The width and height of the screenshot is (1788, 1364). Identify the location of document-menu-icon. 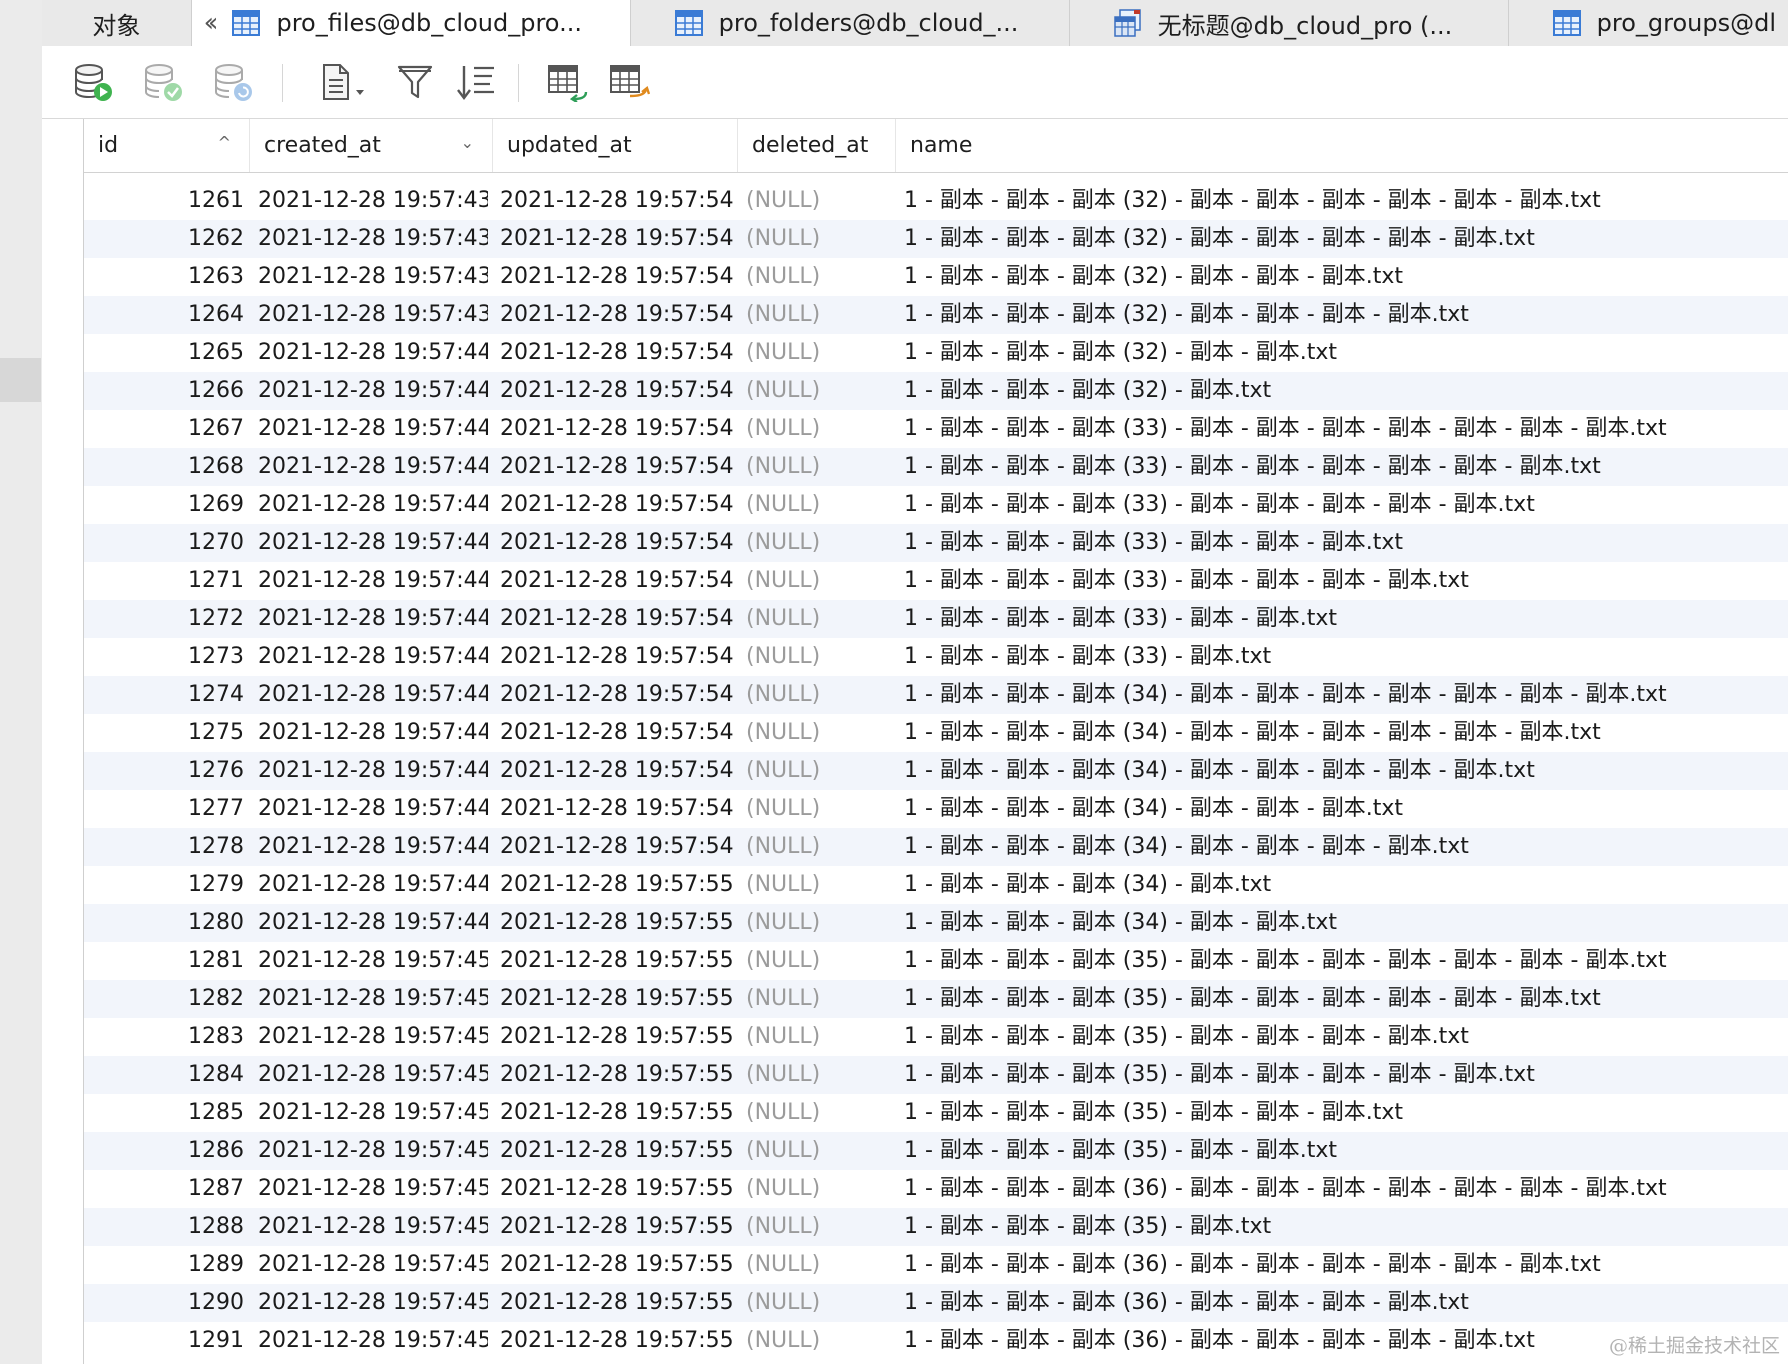
(344, 82).